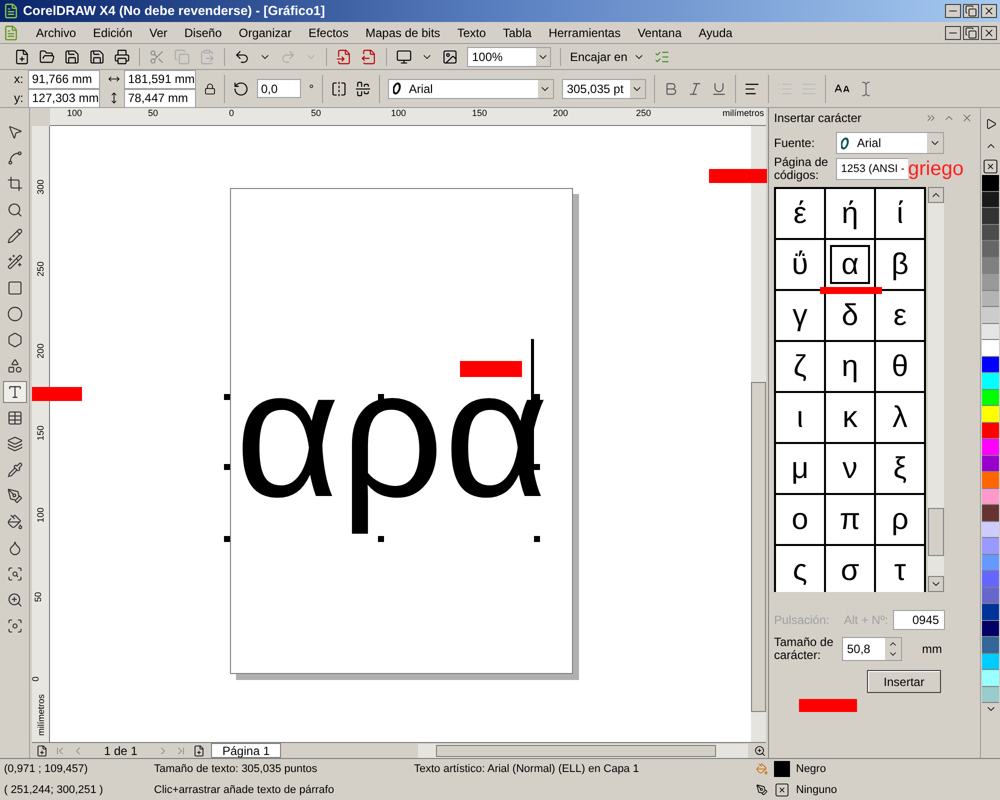 The height and width of the screenshot is (800, 1000). What do you see at coordinates (509, 56) in the screenshot?
I see `zoom-combo: 100%` at bounding box center [509, 56].